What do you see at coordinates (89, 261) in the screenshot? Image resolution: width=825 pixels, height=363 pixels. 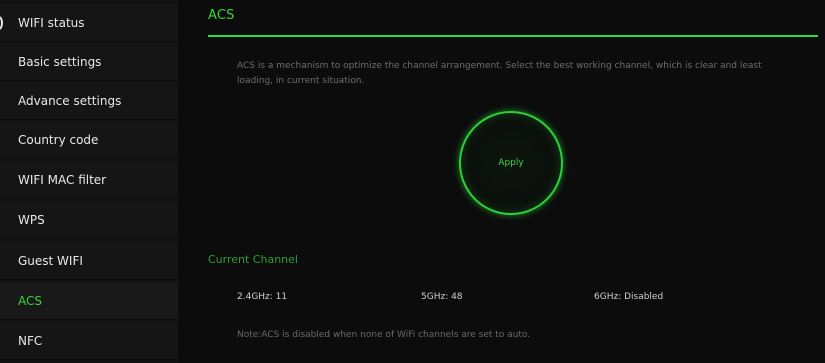 I see `sidebar-item-guest-wifi: Guest WIFI` at bounding box center [89, 261].